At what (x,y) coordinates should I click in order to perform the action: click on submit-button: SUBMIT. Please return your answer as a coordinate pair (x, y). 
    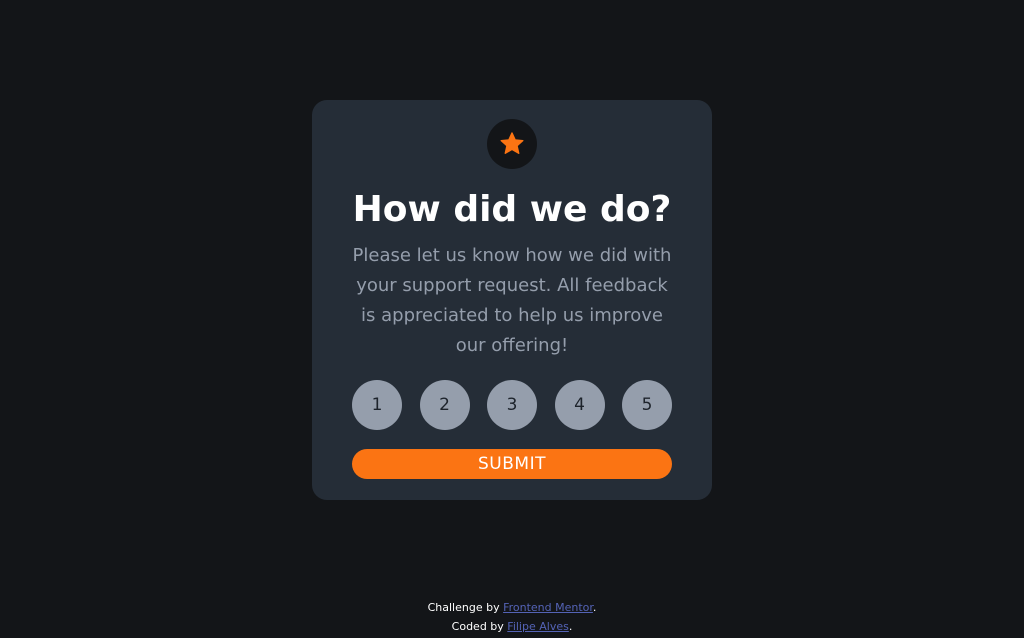
    Looking at the image, I should click on (512, 464).